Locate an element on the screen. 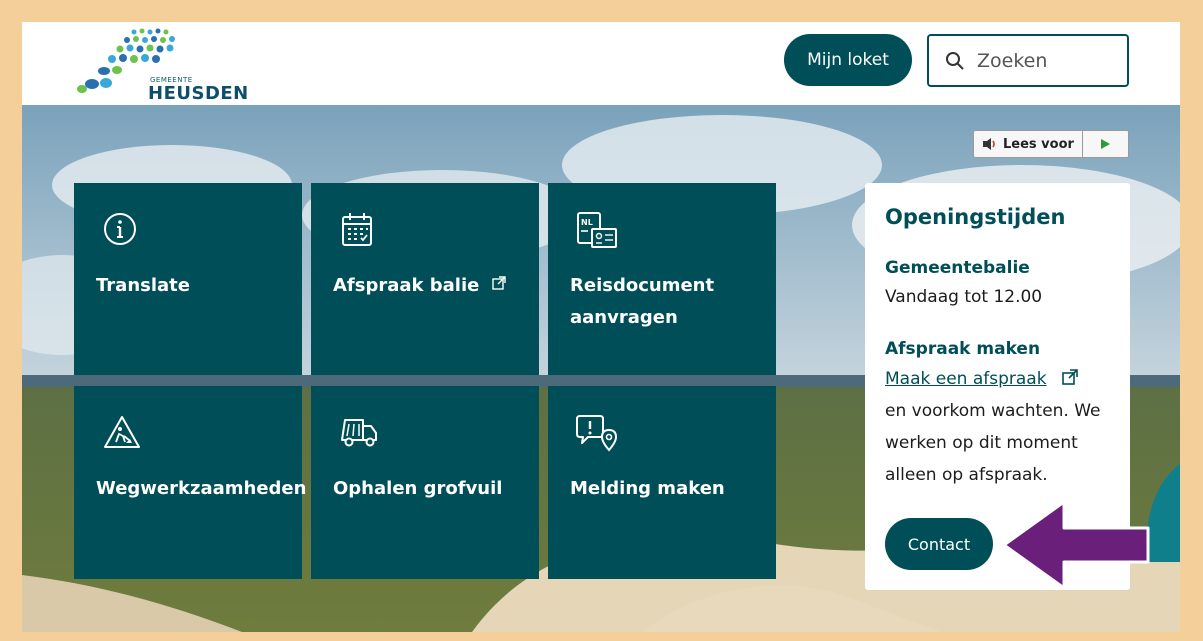 This screenshot has height=641, width=1203. tile-label: Wegwerkzaamheden is located at coordinates (201, 488).